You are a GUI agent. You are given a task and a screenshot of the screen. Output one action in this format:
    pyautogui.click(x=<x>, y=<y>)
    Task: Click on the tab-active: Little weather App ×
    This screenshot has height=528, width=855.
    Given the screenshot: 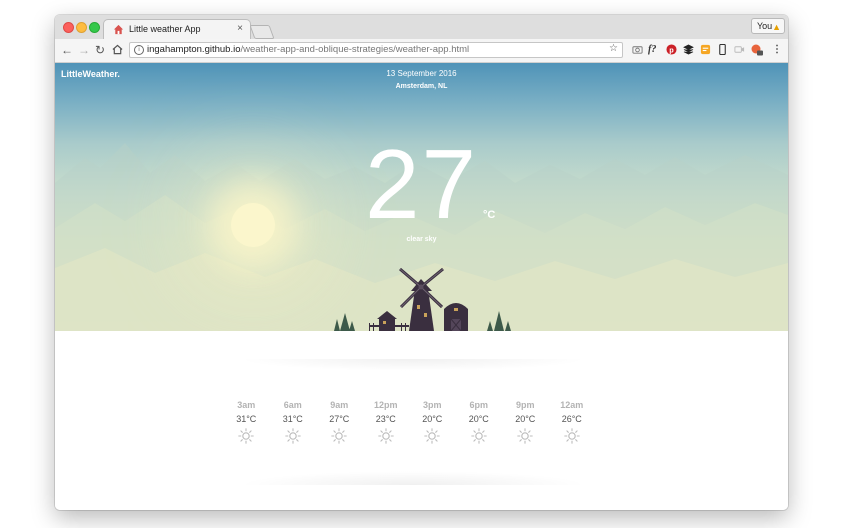 What is the action you would take?
    pyautogui.click(x=177, y=29)
    